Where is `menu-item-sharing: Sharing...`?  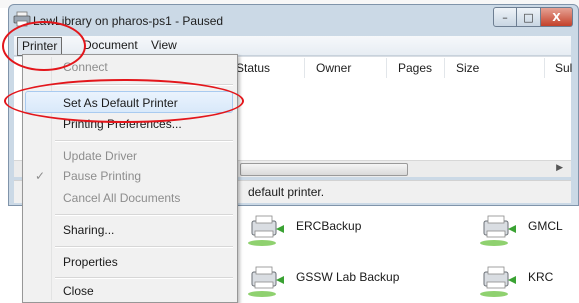 menu-item-sharing: Sharing... is located at coordinates (129, 230).